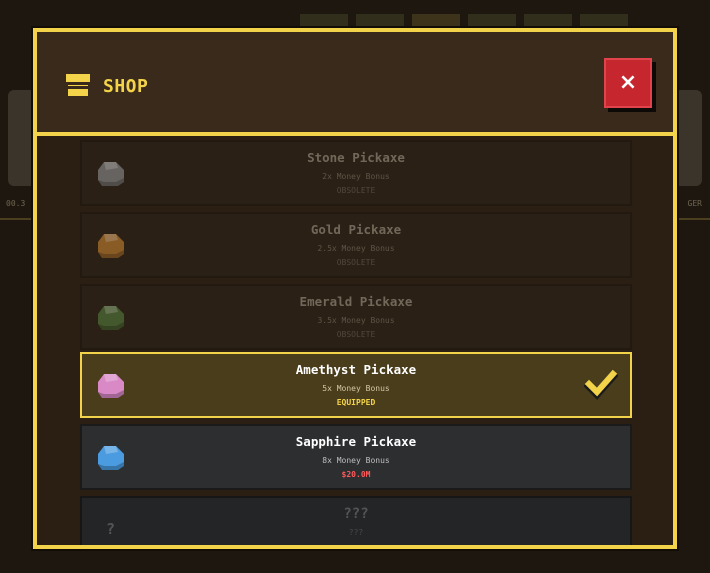 This screenshot has width=710, height=573. I want to click on close-icon: ×, so click(628, 82).